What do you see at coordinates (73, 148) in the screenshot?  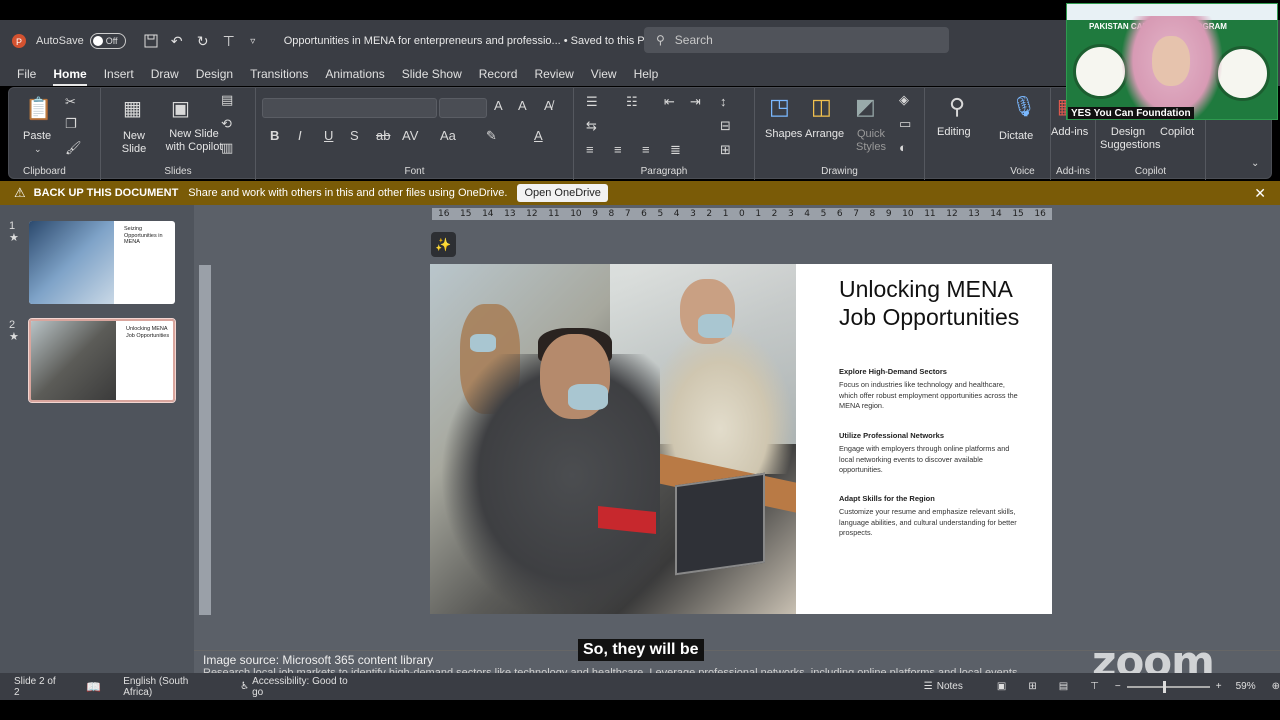 I see `format-painter-icon: 🖌` at bounding box center [73, 148].